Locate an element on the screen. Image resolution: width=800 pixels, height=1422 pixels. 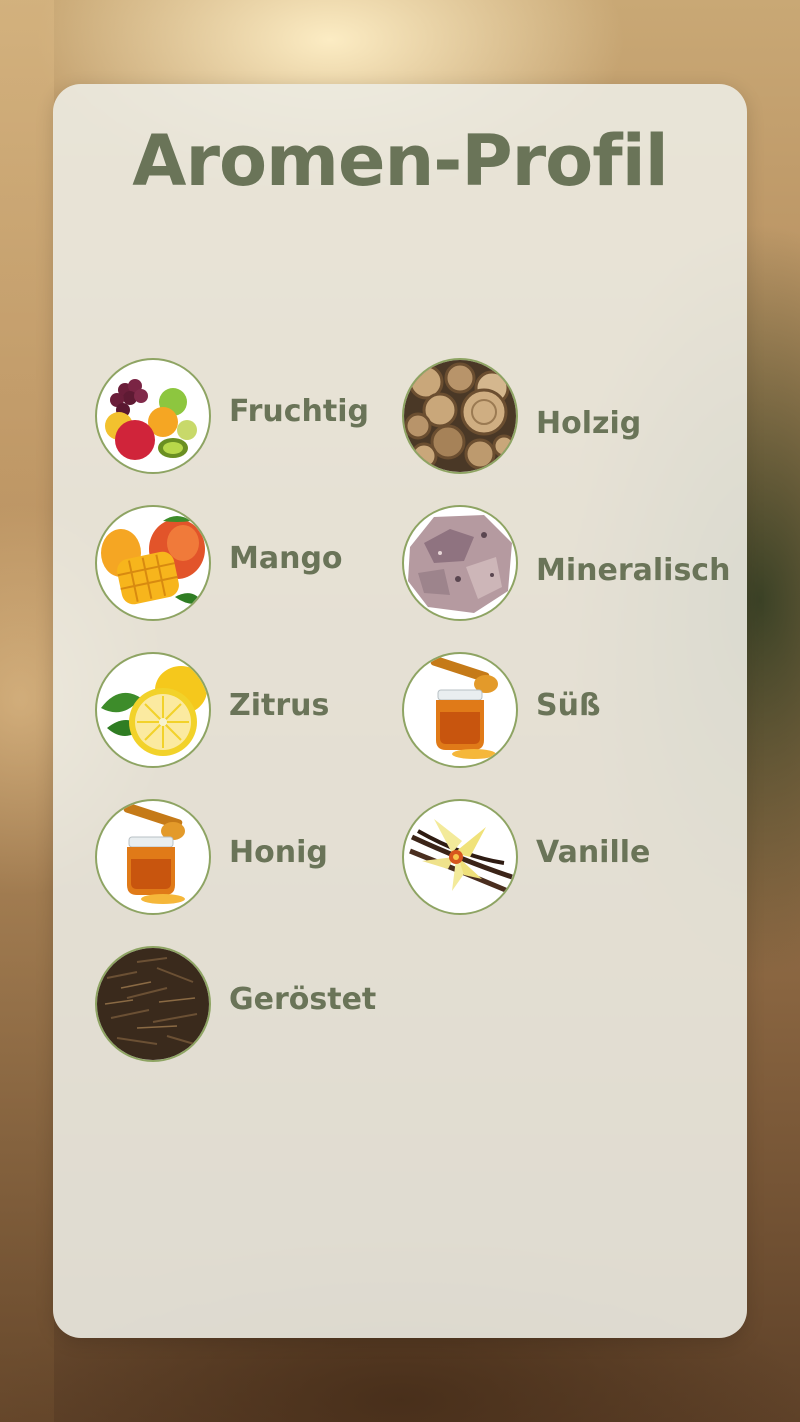
aroma-label: Honig is located at coordinates (278, 852).